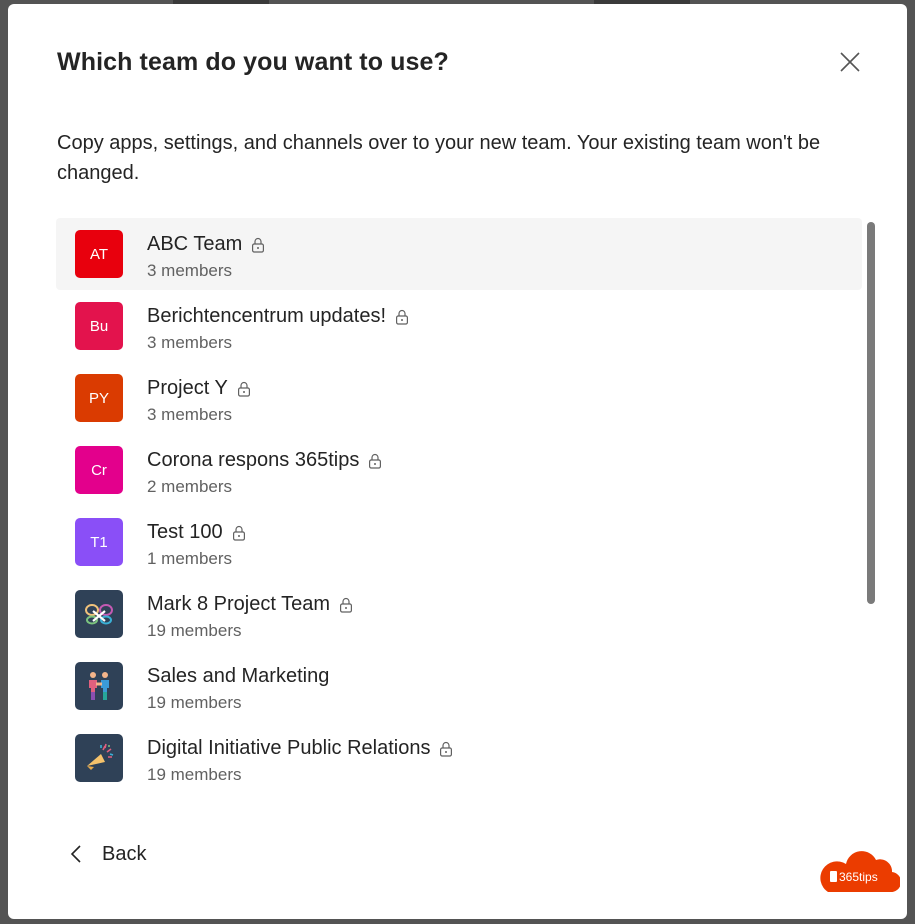 The height and width of the screenshot is (924, 915). I want to click on close-icon, so click(850, 62).